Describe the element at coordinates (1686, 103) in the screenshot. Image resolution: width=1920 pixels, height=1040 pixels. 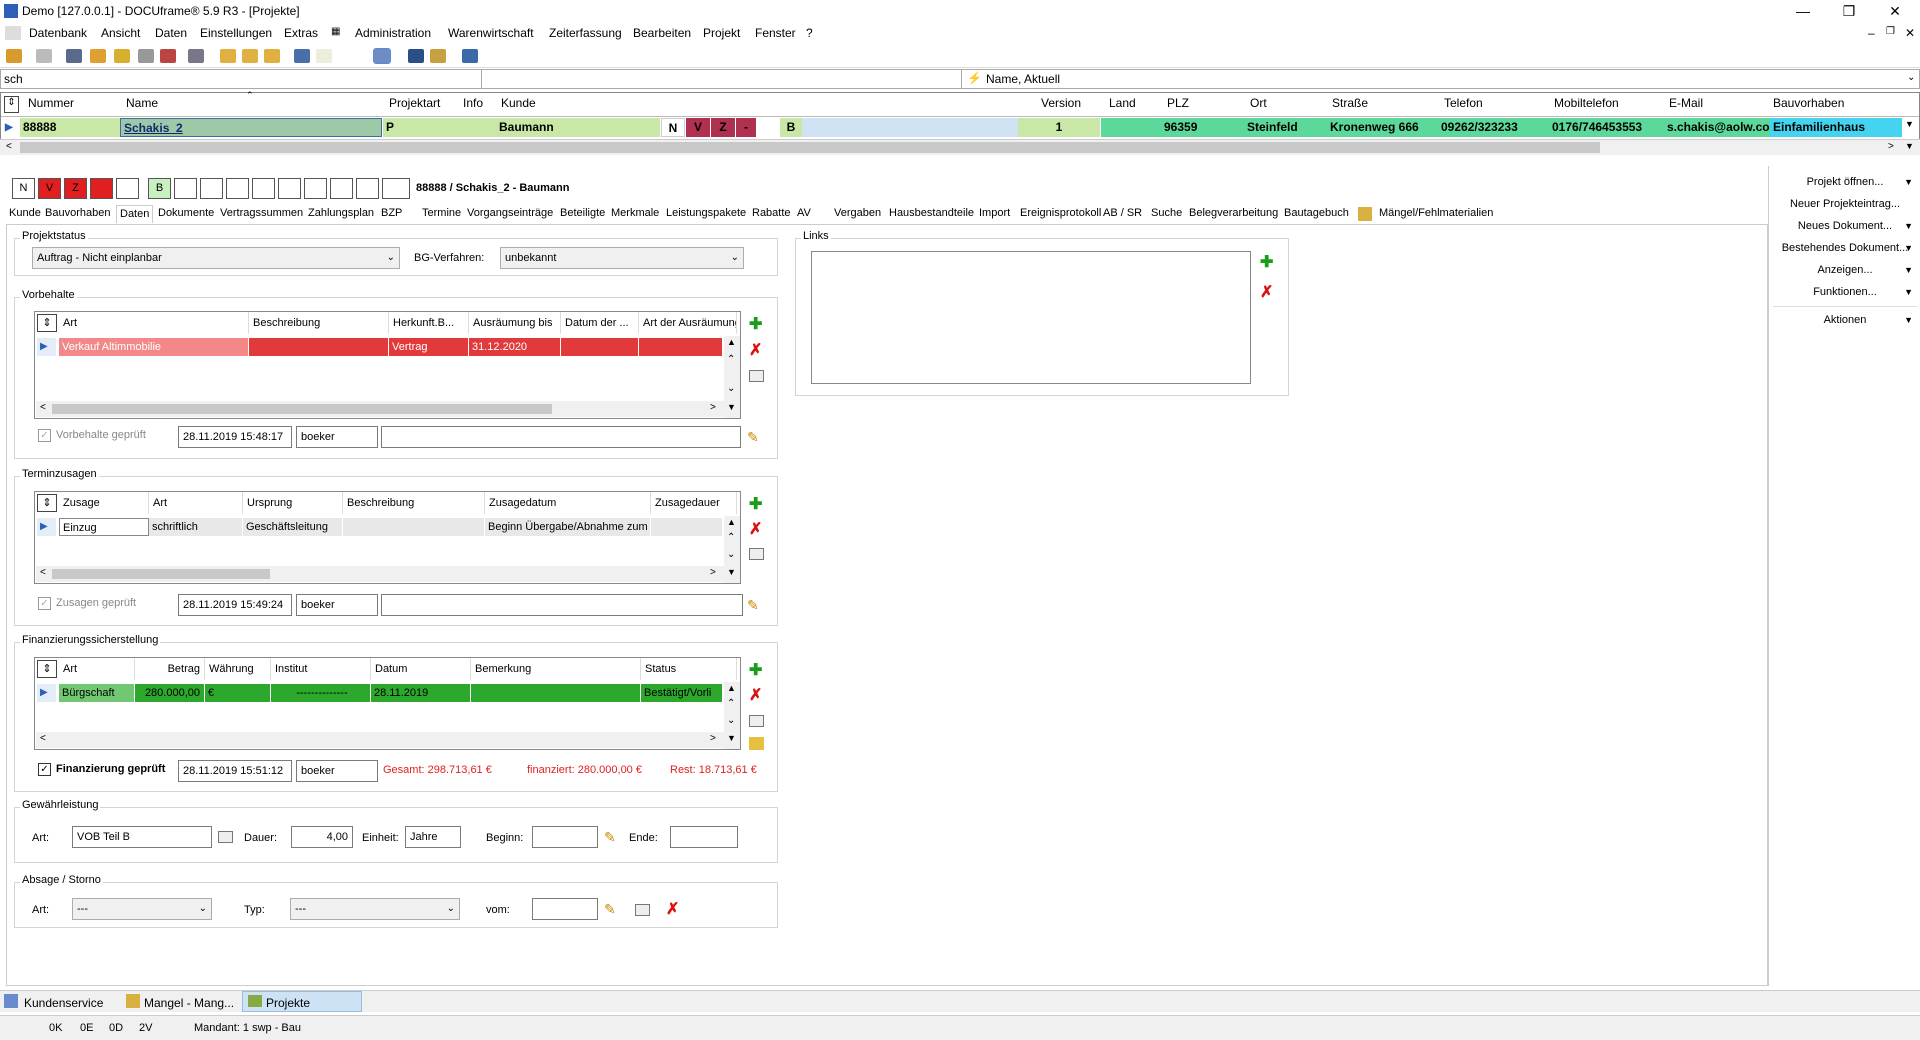
I see `col-email: E-Mail` at that location.